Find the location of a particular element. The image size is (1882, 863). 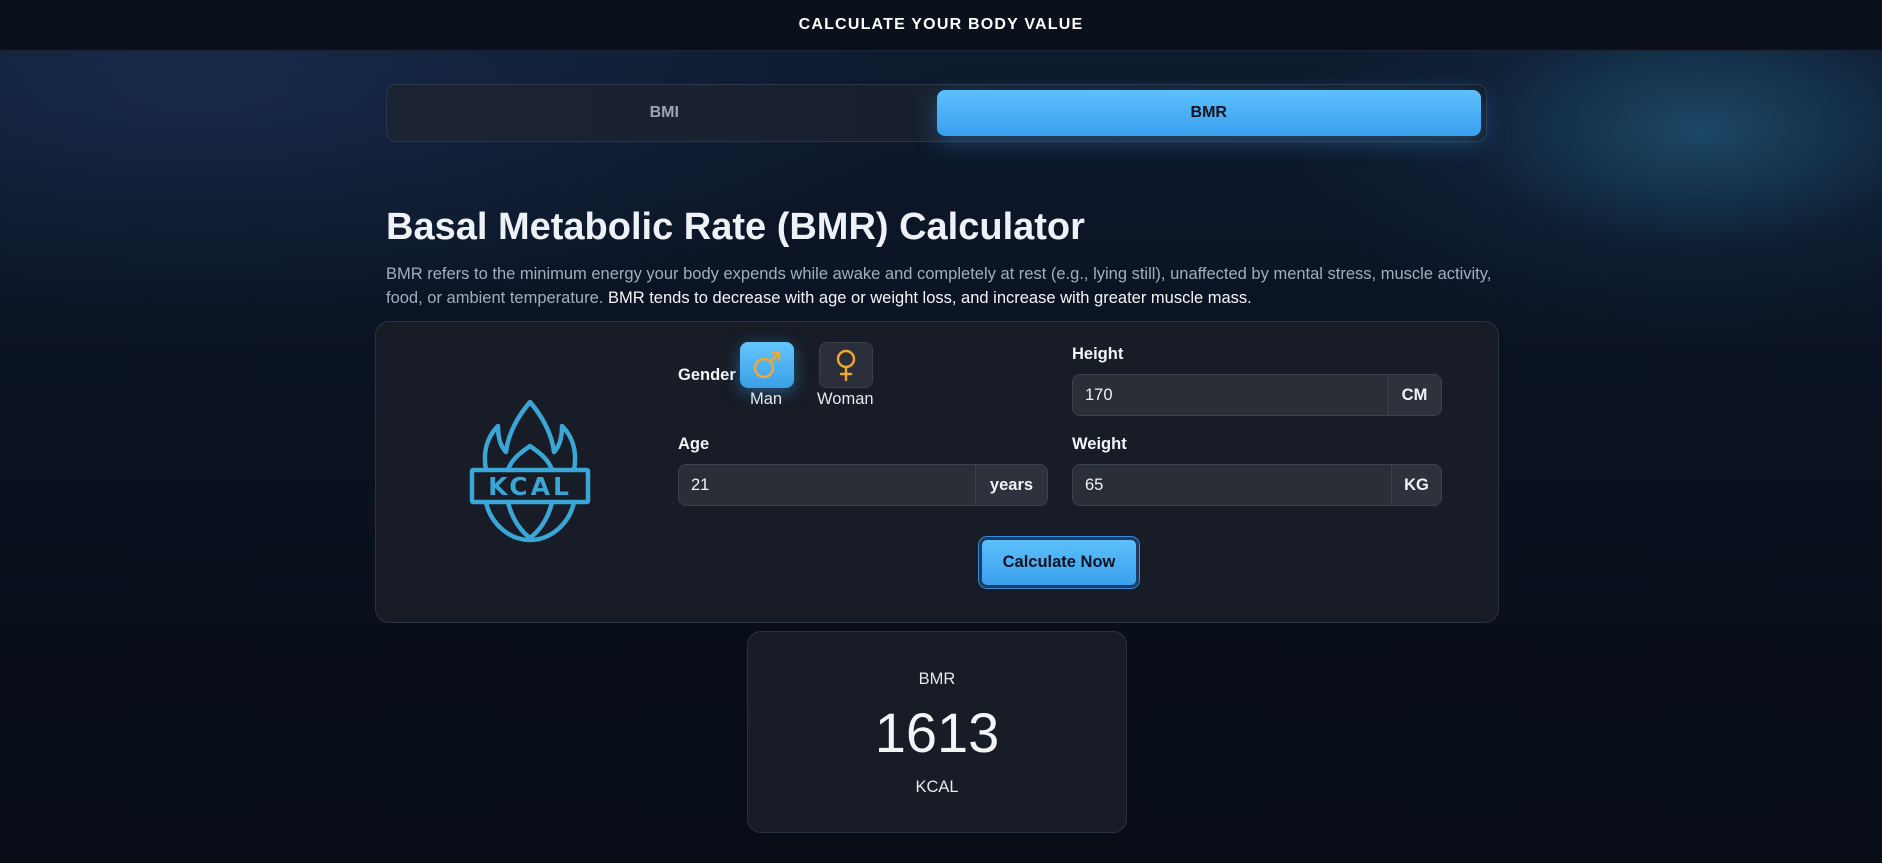

kcal-icon-text: KCAL is located at coordinates (530, 486).